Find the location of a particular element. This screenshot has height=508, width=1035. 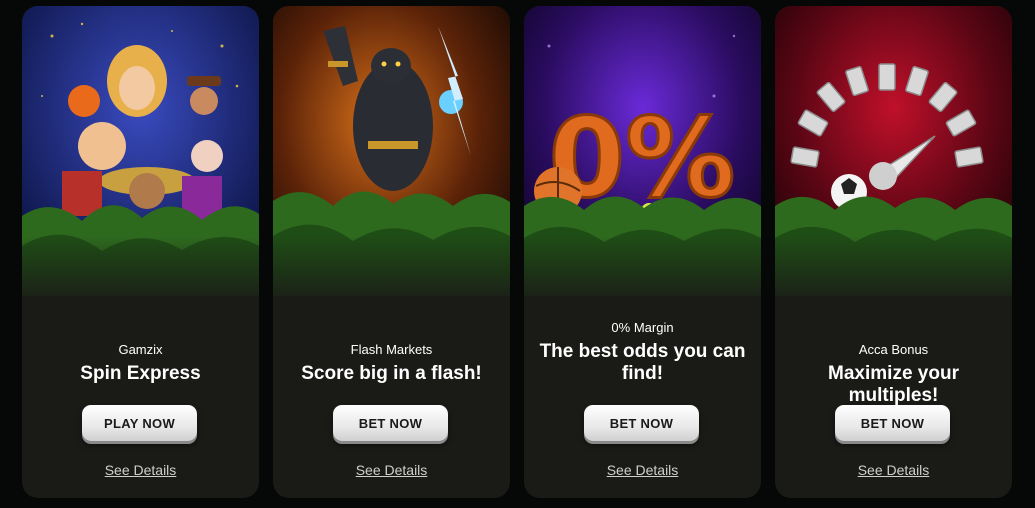

play-now-button: PLAY NOW is located at coordinates (139, 423).